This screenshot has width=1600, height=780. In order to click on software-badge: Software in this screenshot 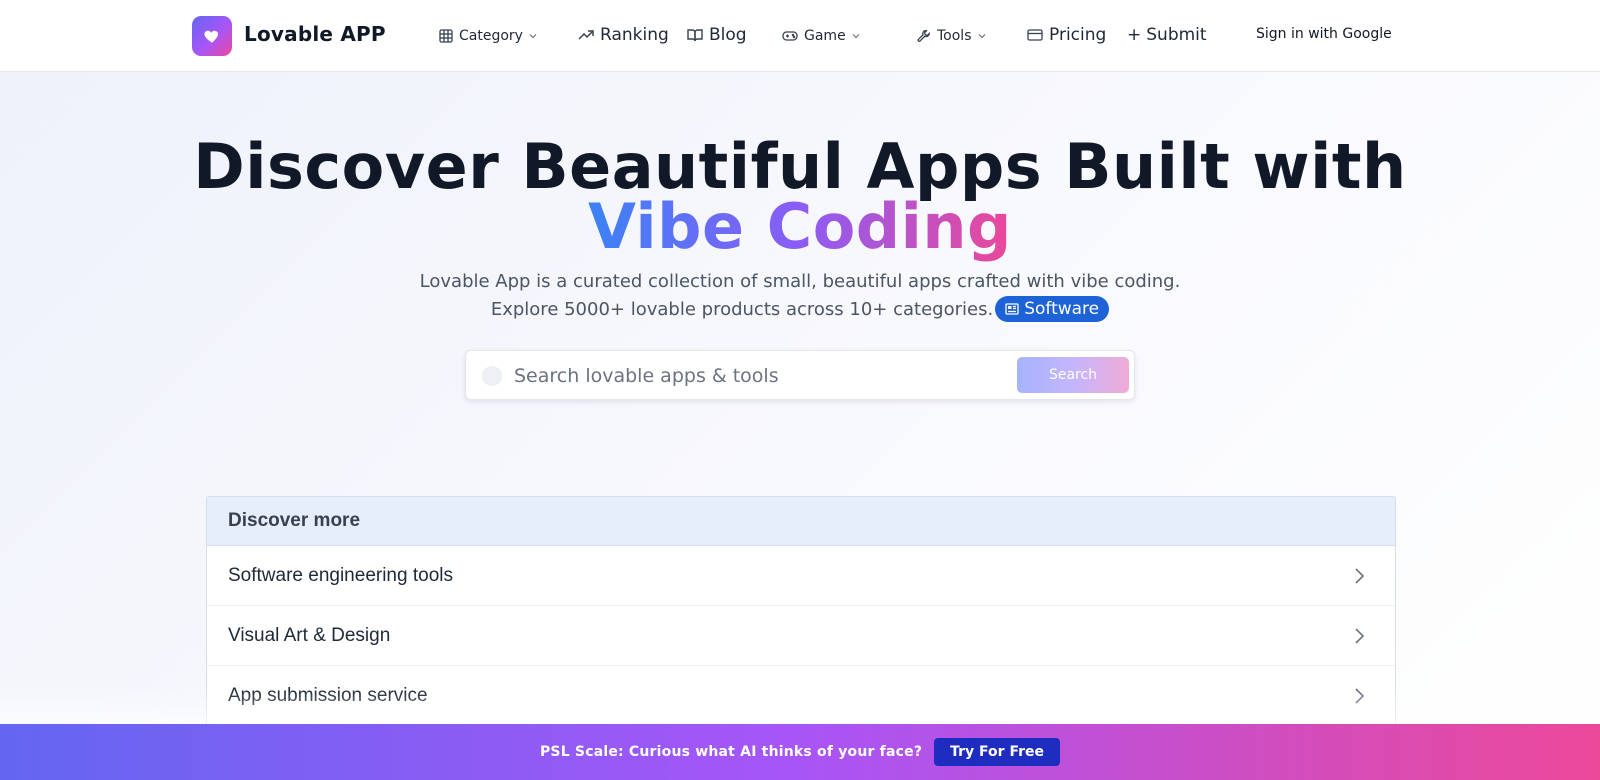, I will do `click(1052, 309)`.